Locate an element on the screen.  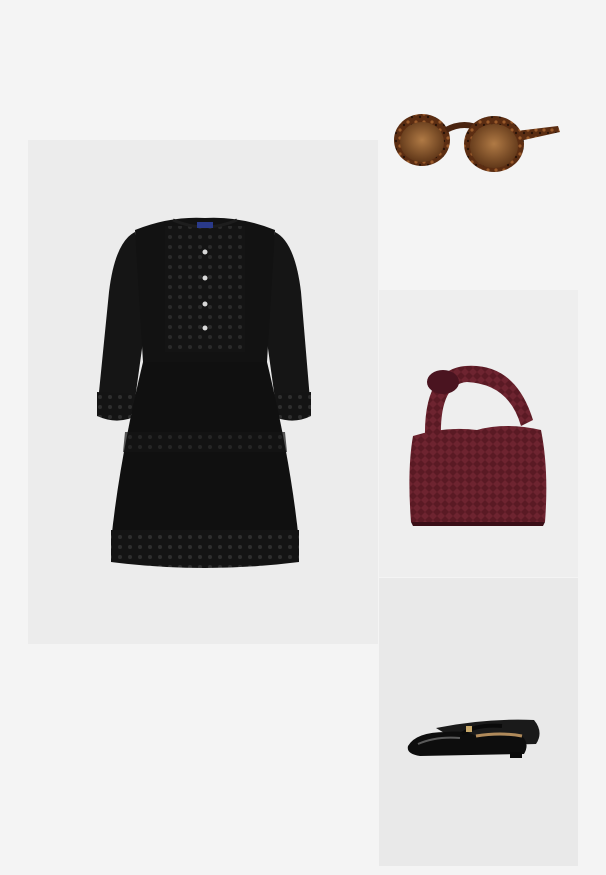
sunglasses-icon is located at coordinates (477, 143).